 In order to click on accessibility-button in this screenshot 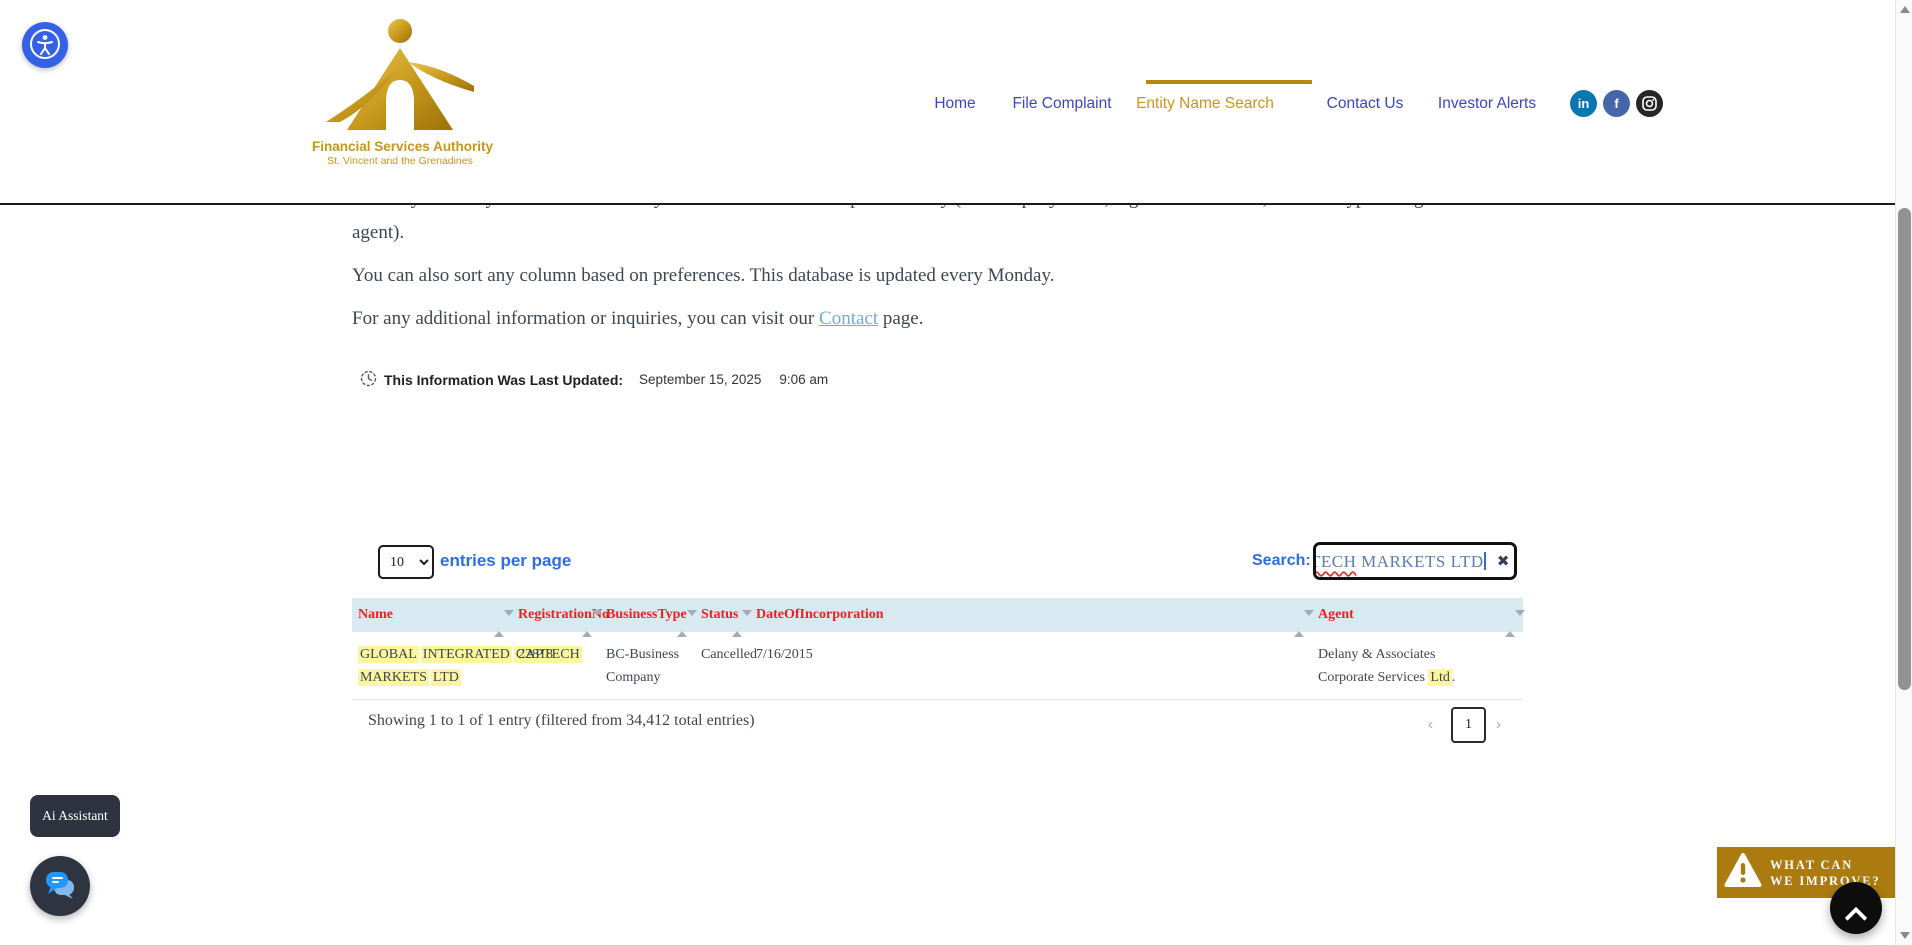, I will do `click(45, 45)`.